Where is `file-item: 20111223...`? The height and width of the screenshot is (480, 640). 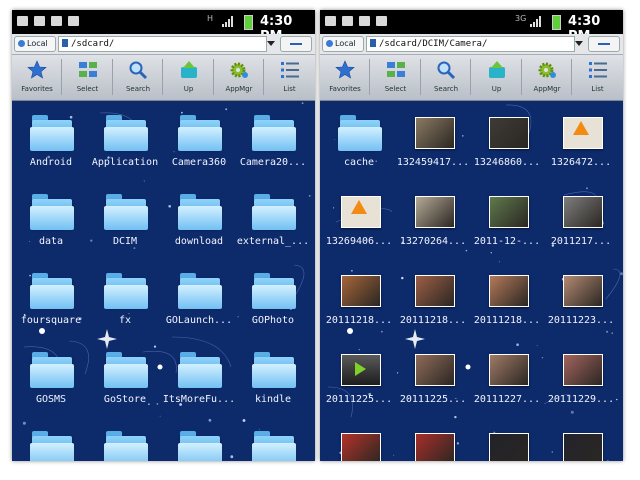 file-item: 20111223... is located at coordinates (581, 304).